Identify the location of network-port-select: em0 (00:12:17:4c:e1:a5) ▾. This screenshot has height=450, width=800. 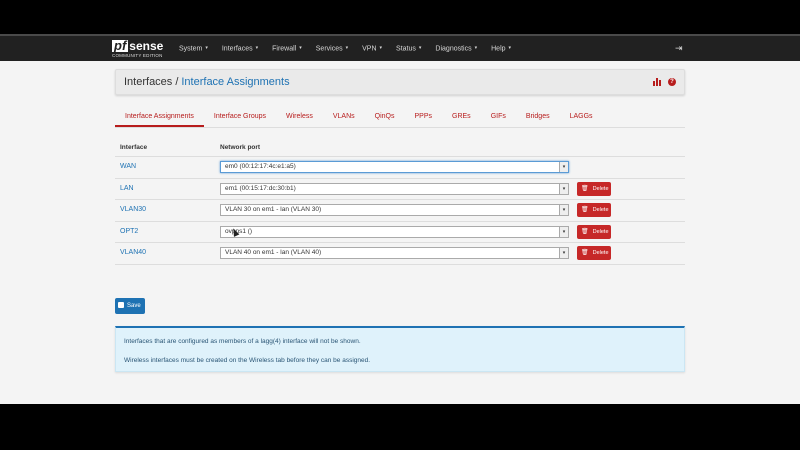
(394, 167).